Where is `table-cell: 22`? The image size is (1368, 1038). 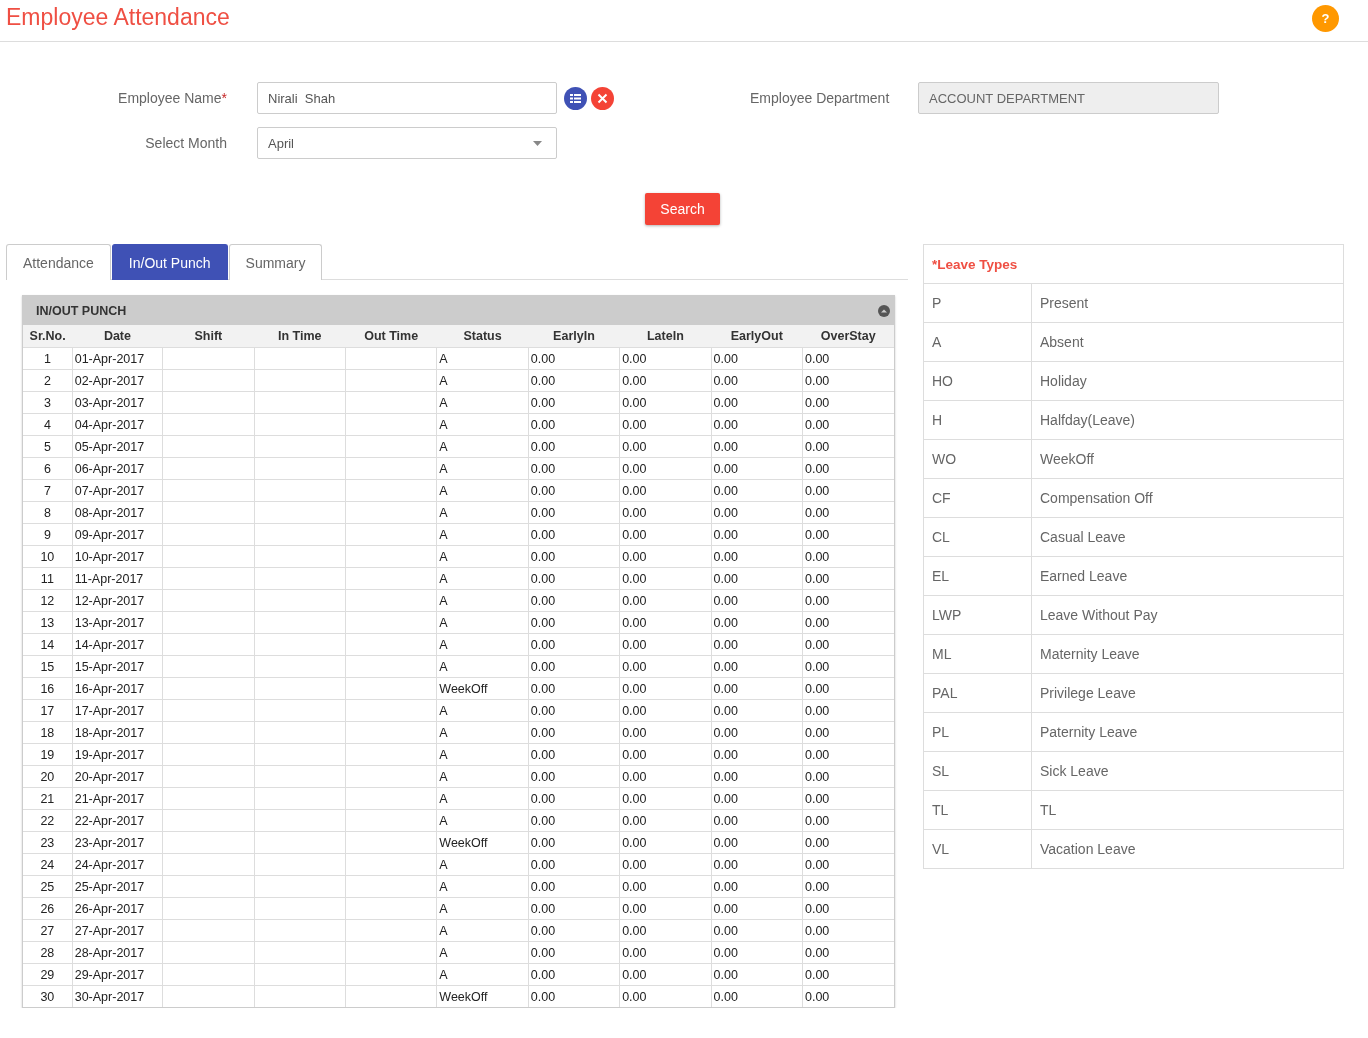
table-cell: 22 is located at coordinates (48, 820).